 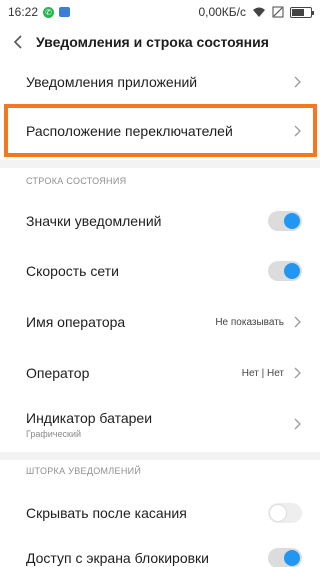 What do you see at coordinates (285, 271) in the screenshot?
I see `network-speed-toggle` at bounding box center [285, 271].